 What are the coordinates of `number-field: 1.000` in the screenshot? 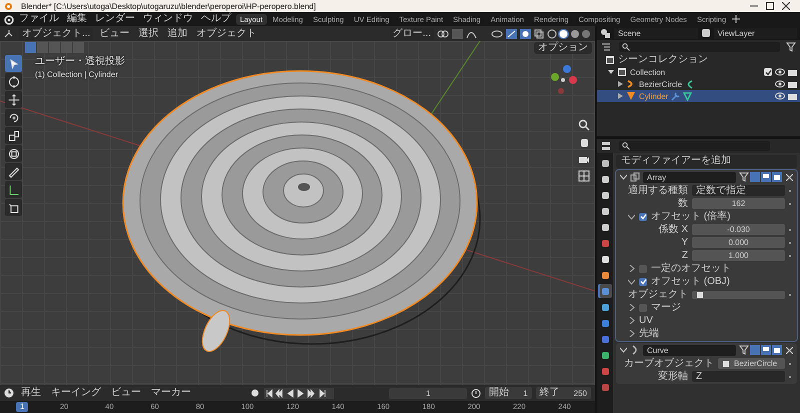 It's located at (738, 255).